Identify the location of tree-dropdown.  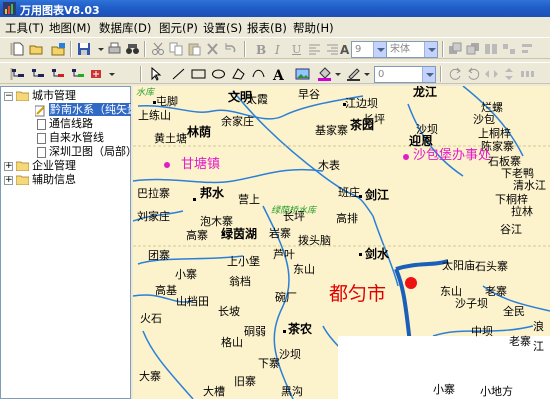
(112, 74).